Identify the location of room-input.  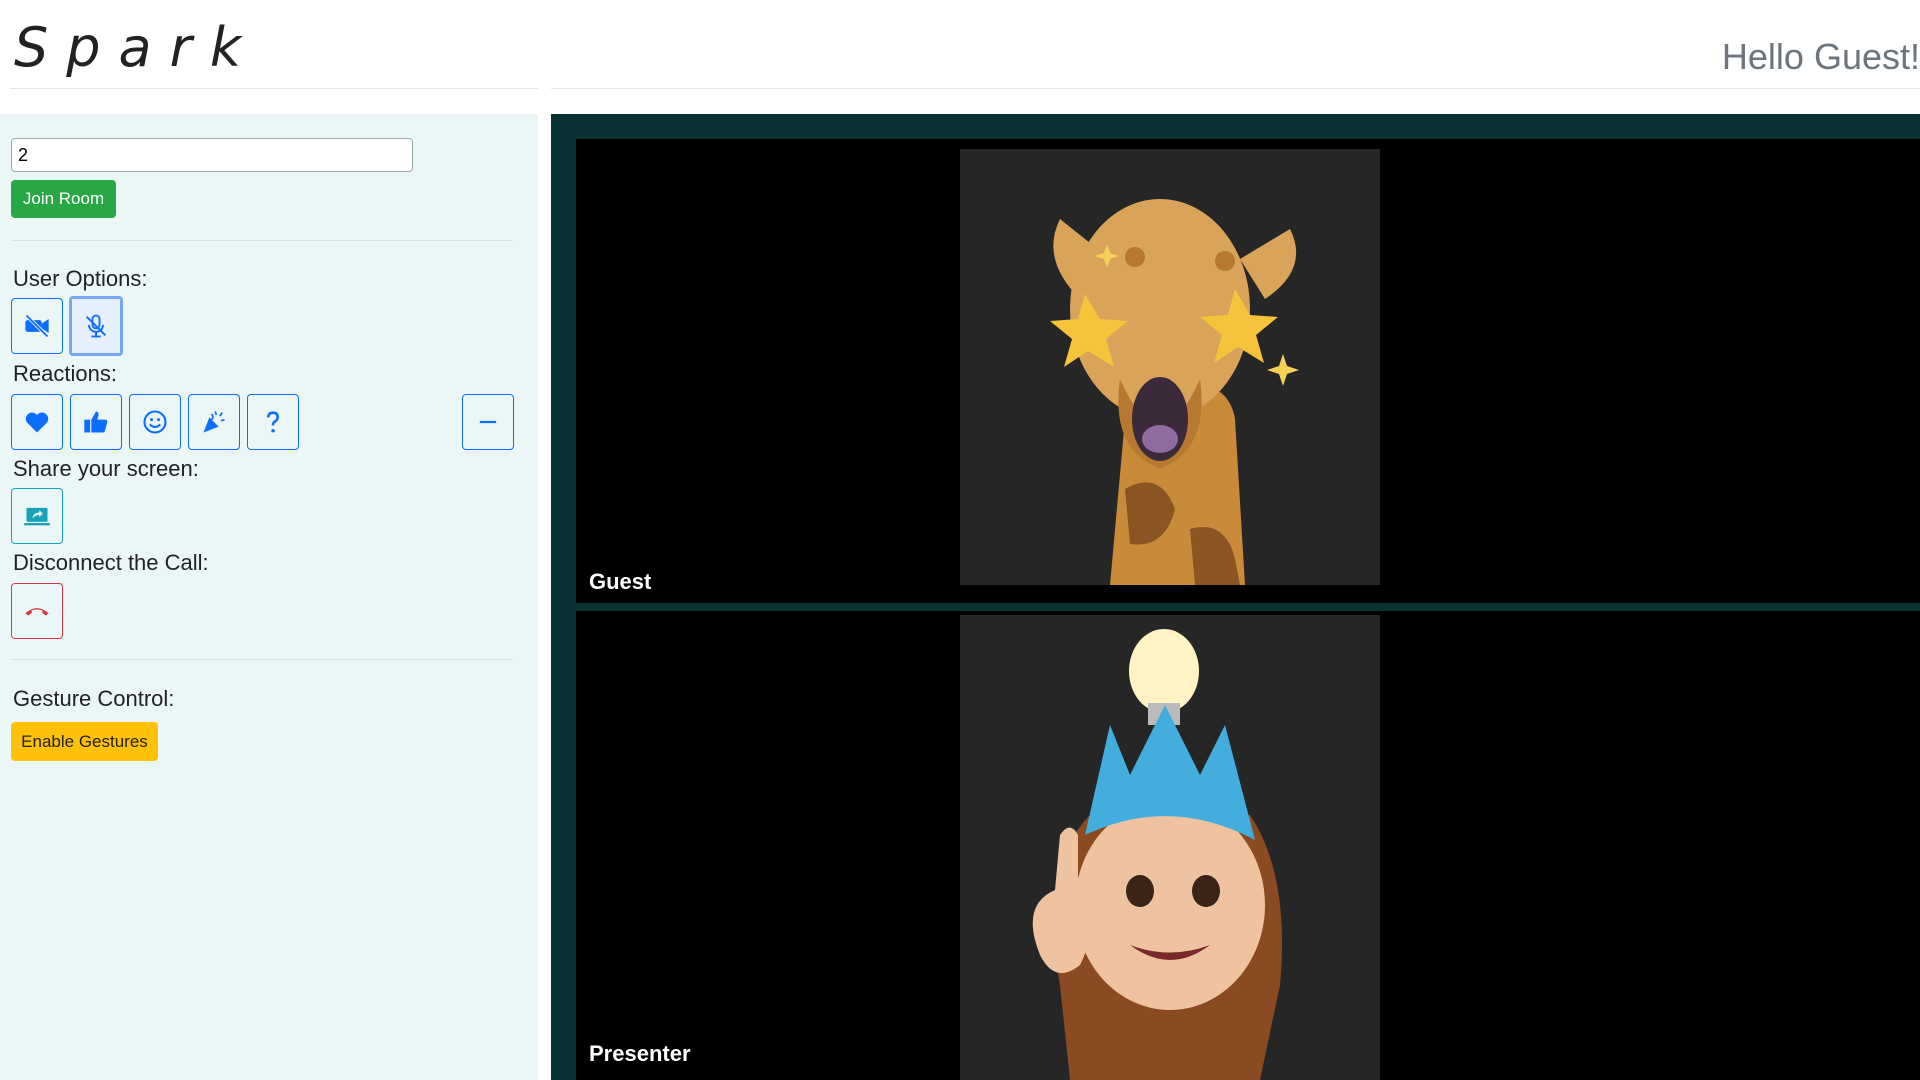
(212, 155).